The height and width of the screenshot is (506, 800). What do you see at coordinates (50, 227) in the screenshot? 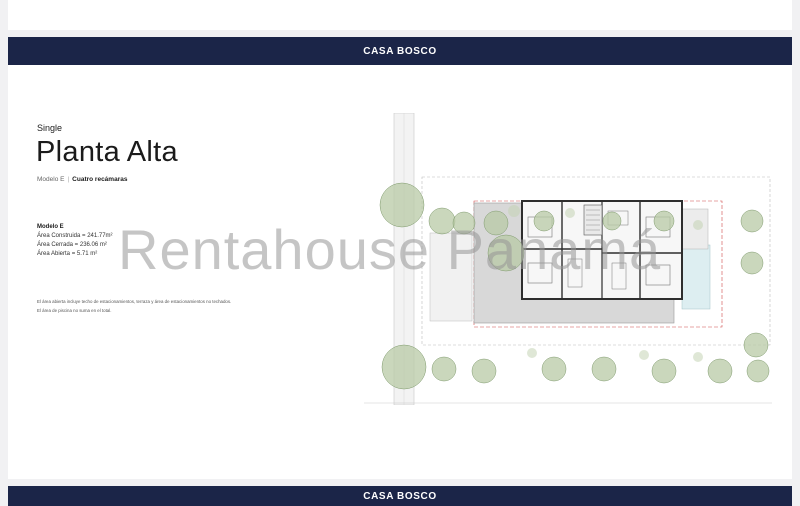
I see `specs-heading: Modelo E` at bounding box center [50, 227].